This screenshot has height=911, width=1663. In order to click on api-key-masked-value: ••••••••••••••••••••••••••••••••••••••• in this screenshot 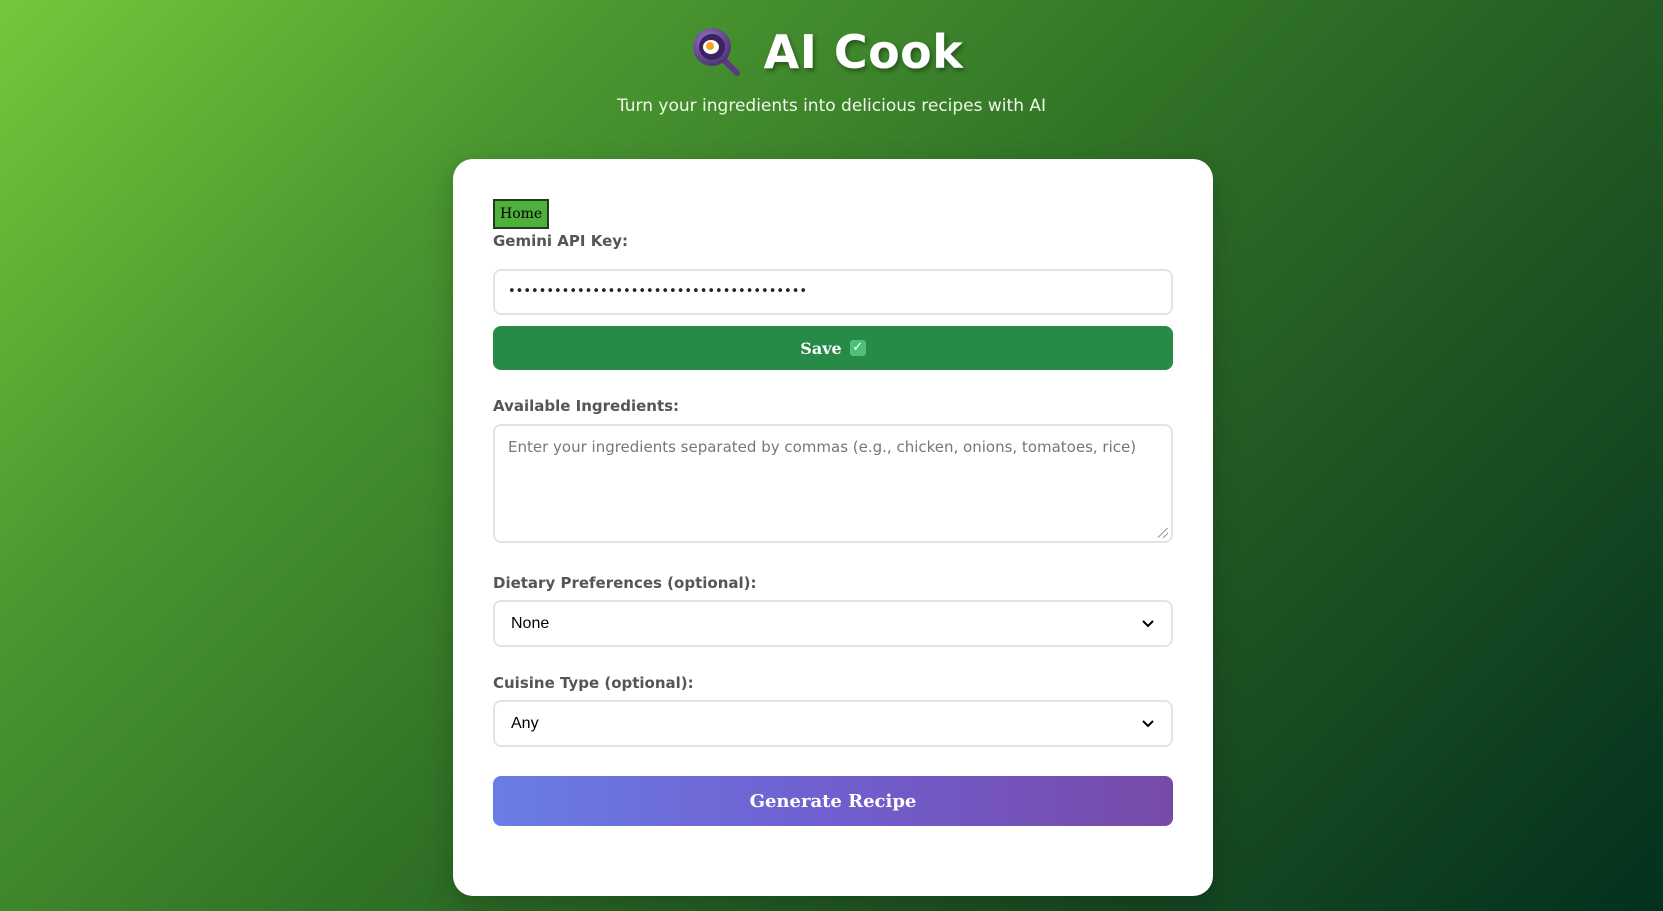, I will do `click(658, 291)`.